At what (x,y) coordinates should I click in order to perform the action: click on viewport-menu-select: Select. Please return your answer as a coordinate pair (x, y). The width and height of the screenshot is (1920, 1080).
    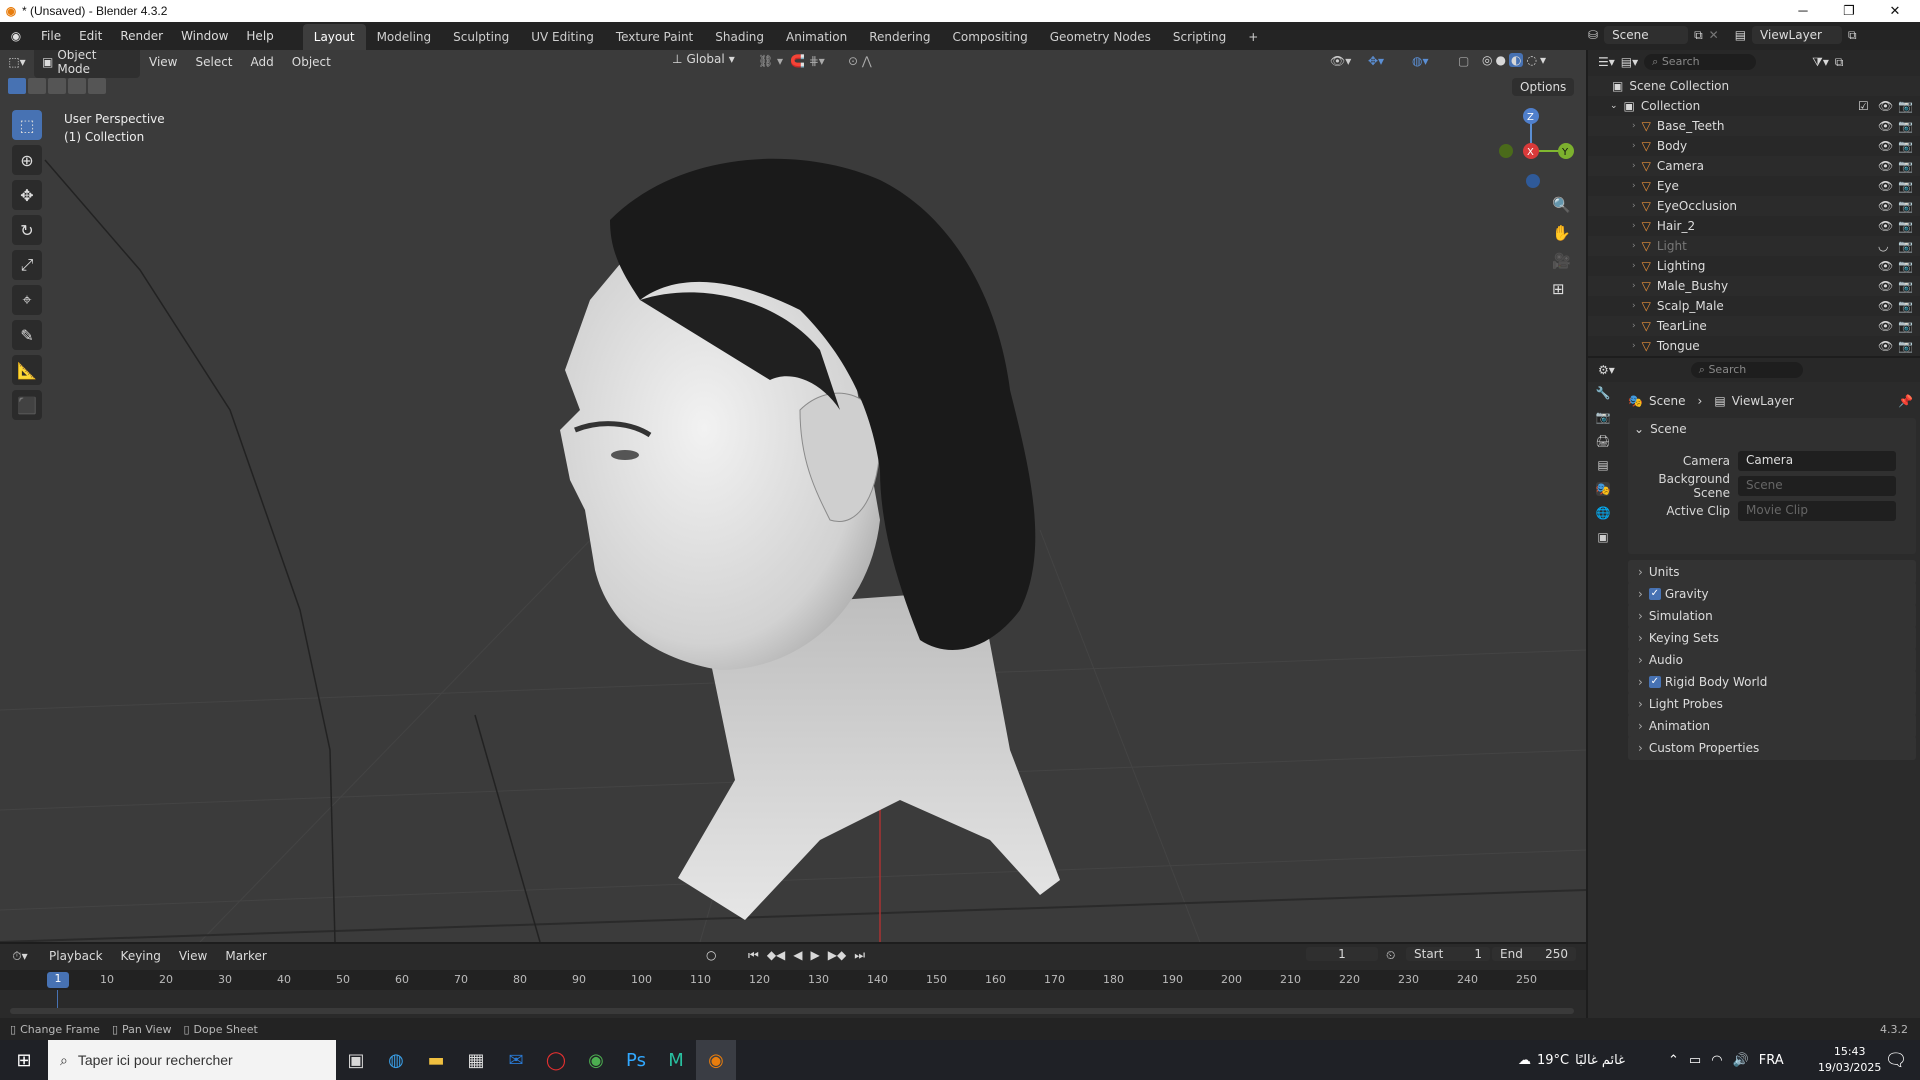
    Looking at the image, I should click on (213, 63).